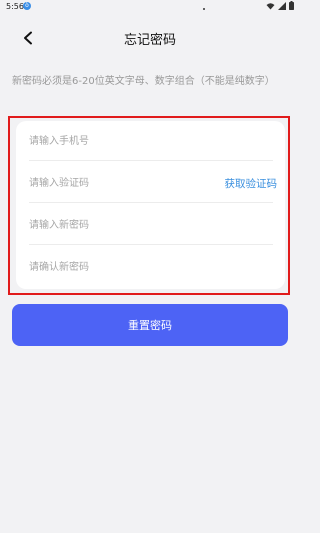 The width and height of the screenshot is (320, 533). What do you see at coordinates (150, 325) in the screenshot?
I see `reset-password-button: 重置密码` at bounding box center [150, 325].